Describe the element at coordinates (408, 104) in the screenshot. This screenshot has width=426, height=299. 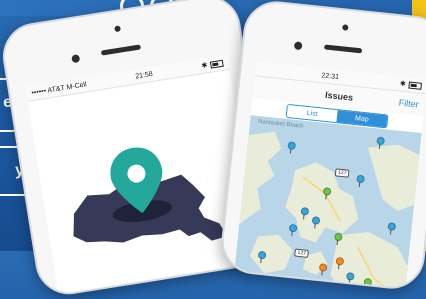
I see `filter-button: Filter` at that location.